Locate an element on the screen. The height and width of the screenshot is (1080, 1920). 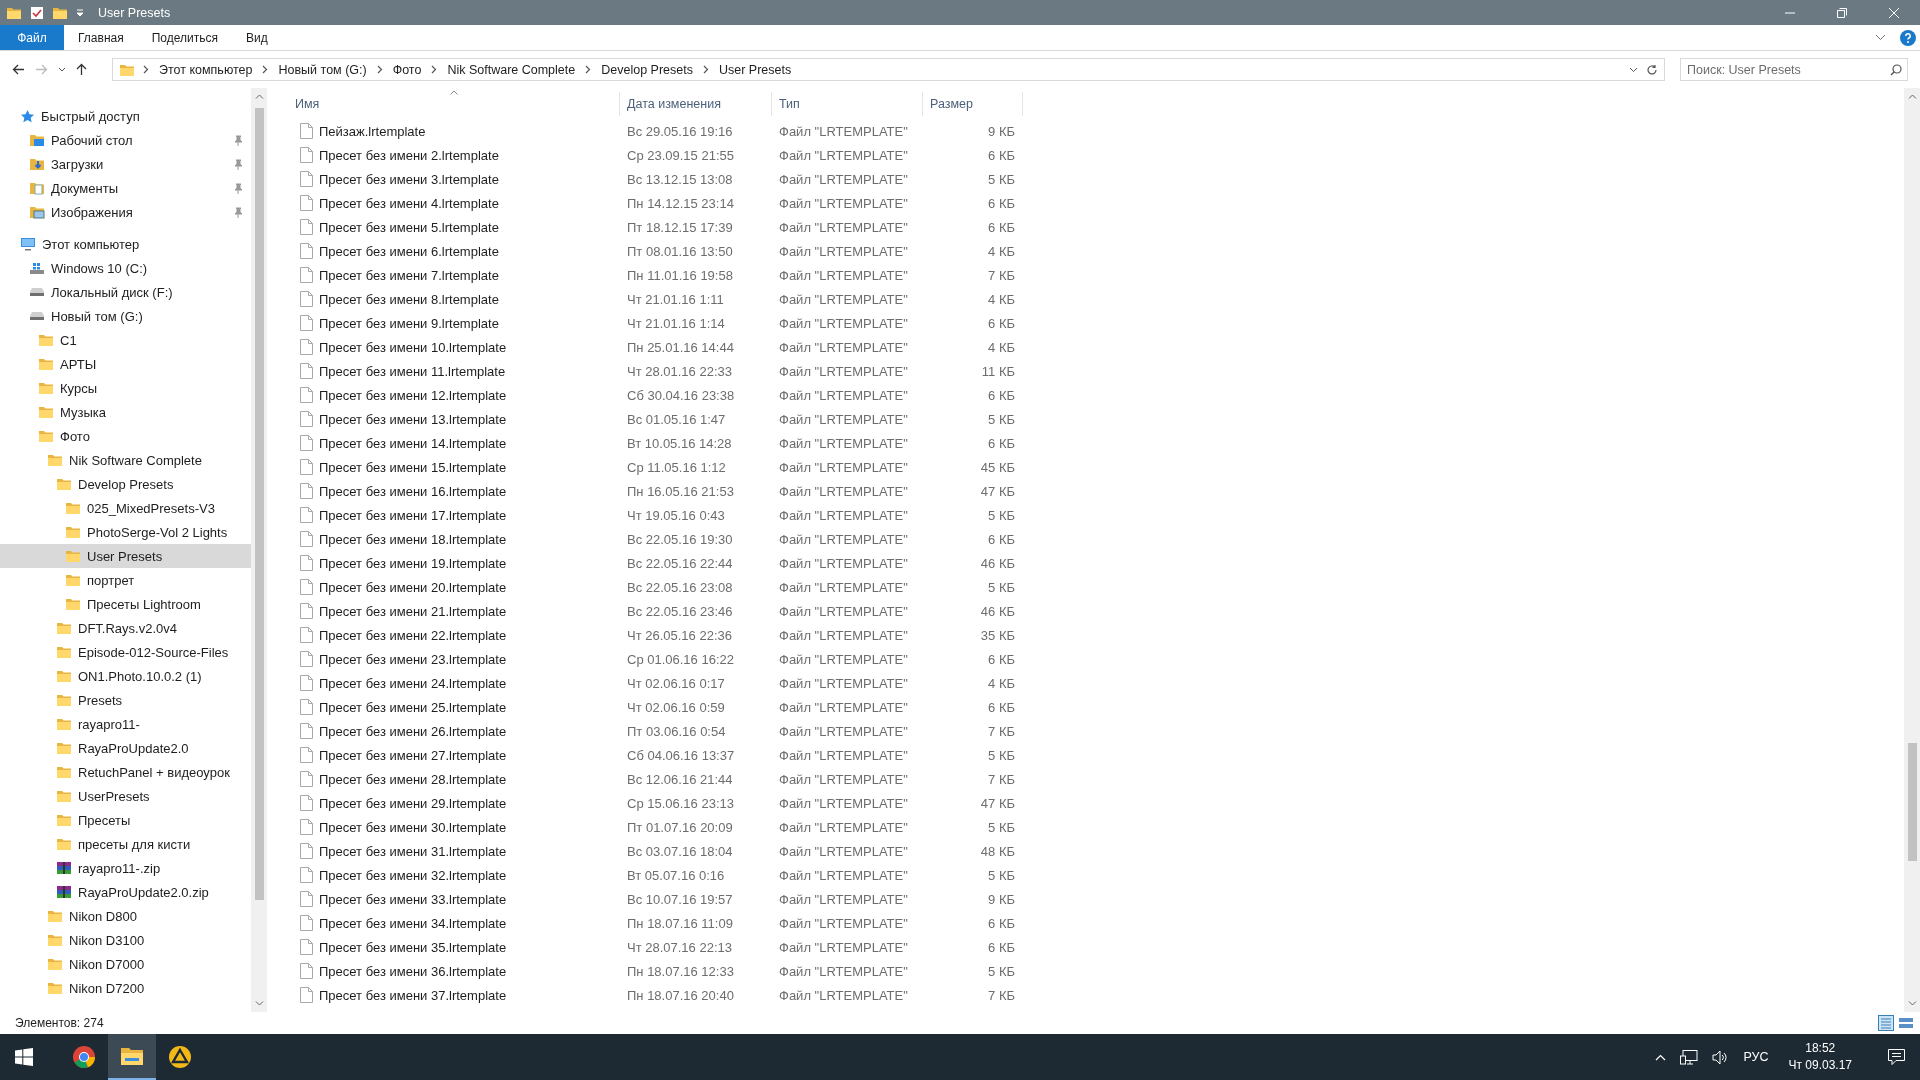
up-button is located at coordinates (81, 69).